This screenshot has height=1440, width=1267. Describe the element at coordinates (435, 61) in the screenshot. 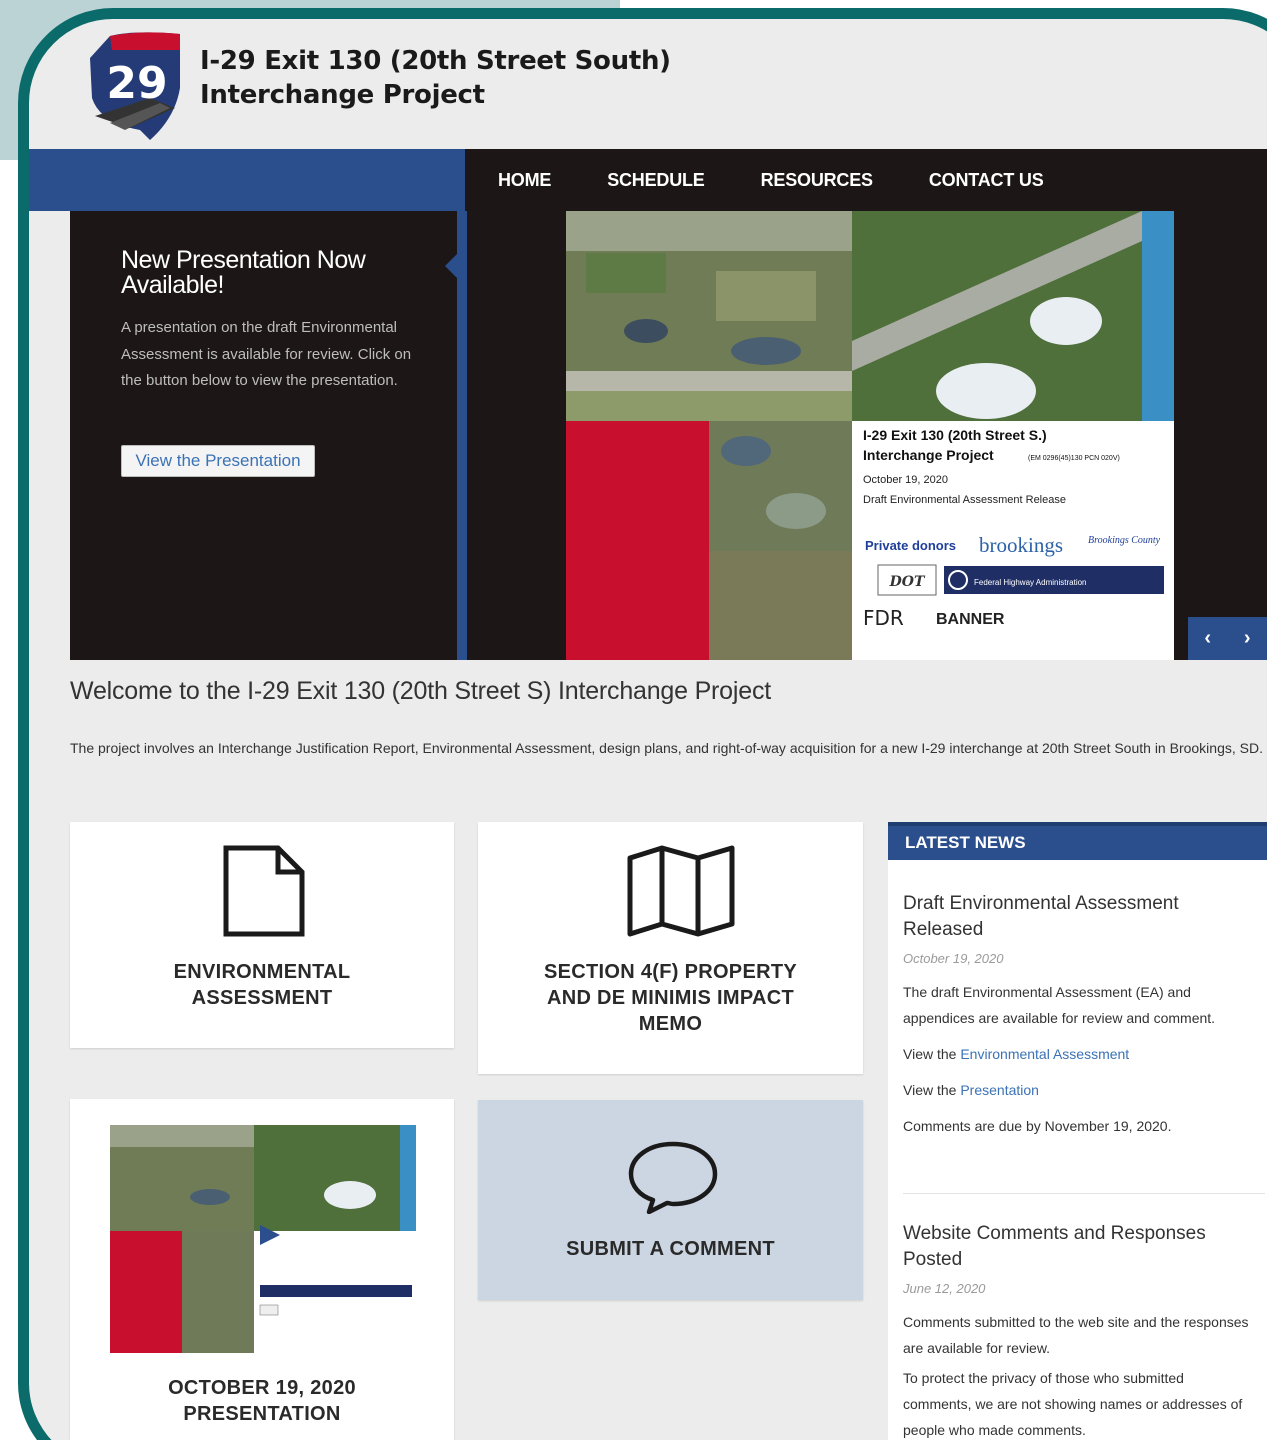

I see `site-title-line1: I-29 Exit 130 (20th Street South)` at that location.